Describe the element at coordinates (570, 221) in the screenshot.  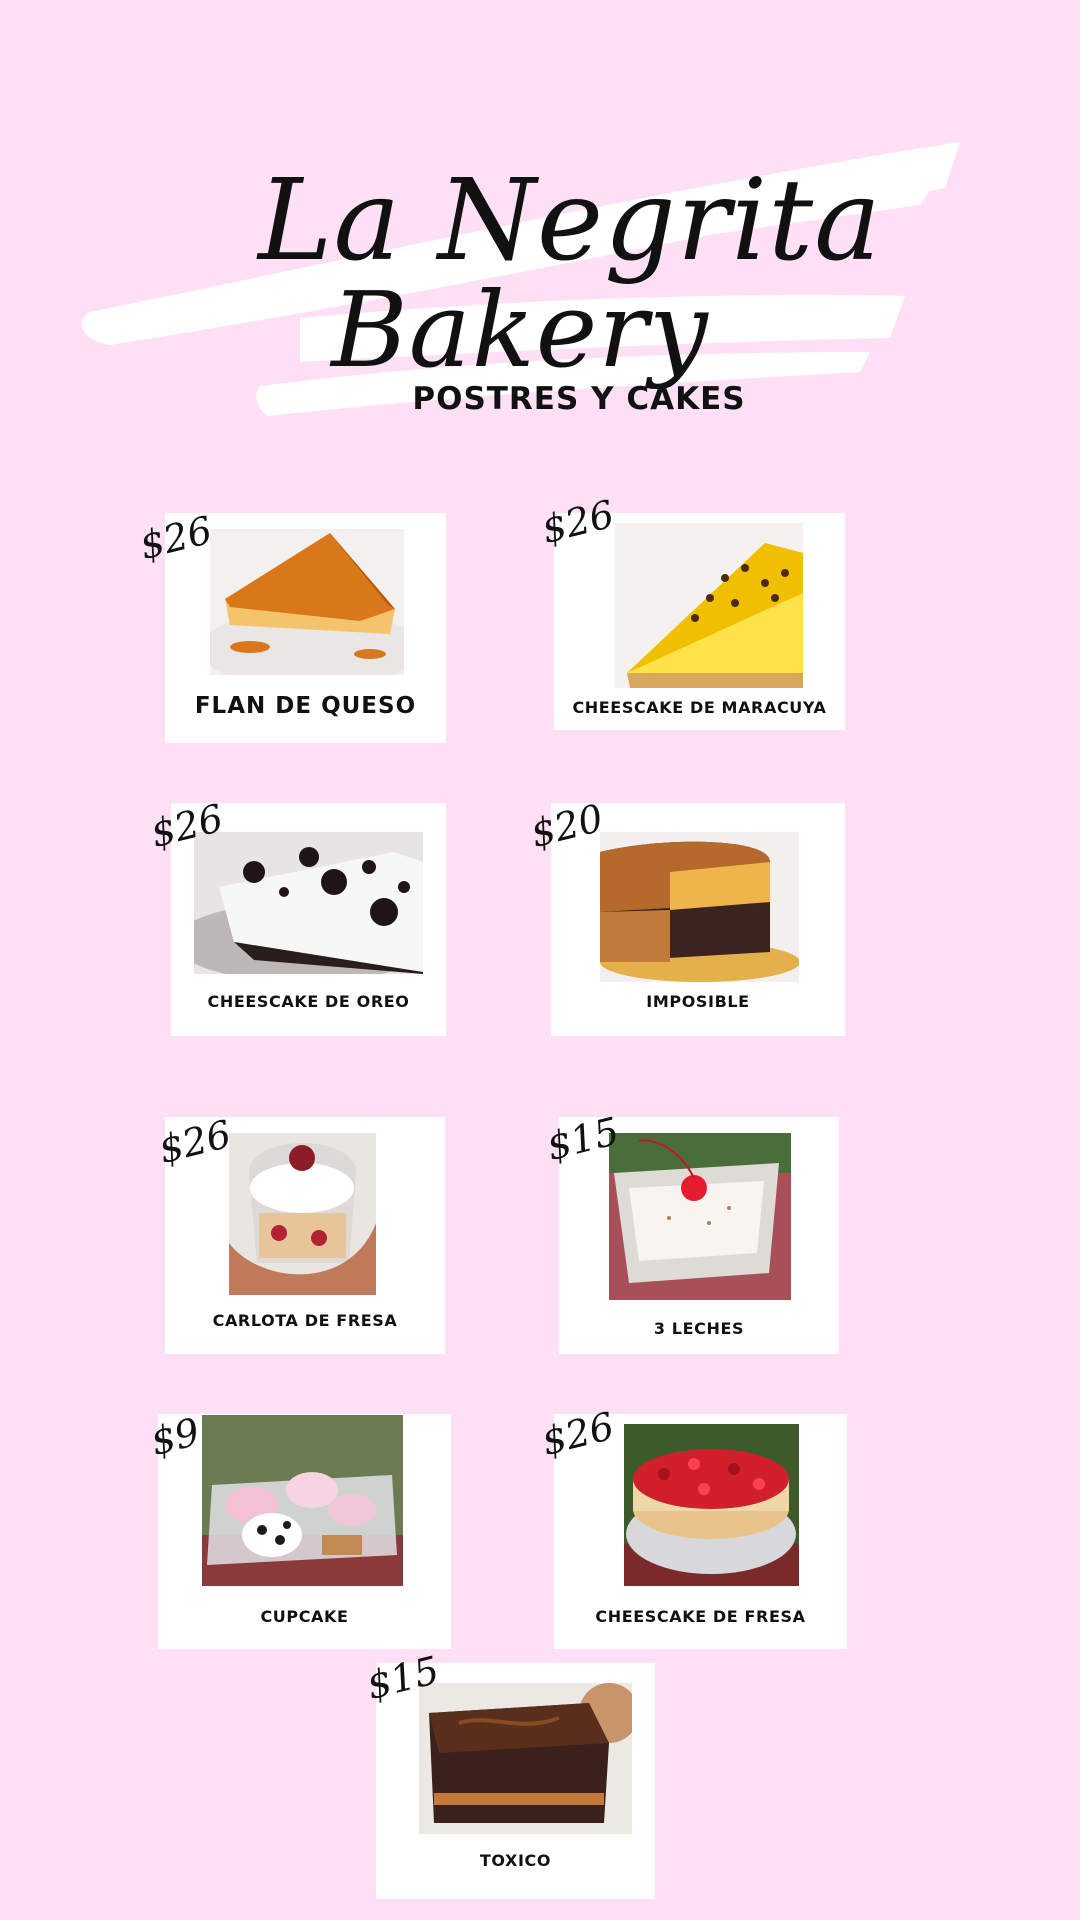
I see `bakery-title-line-1: La Negrita` at that location.